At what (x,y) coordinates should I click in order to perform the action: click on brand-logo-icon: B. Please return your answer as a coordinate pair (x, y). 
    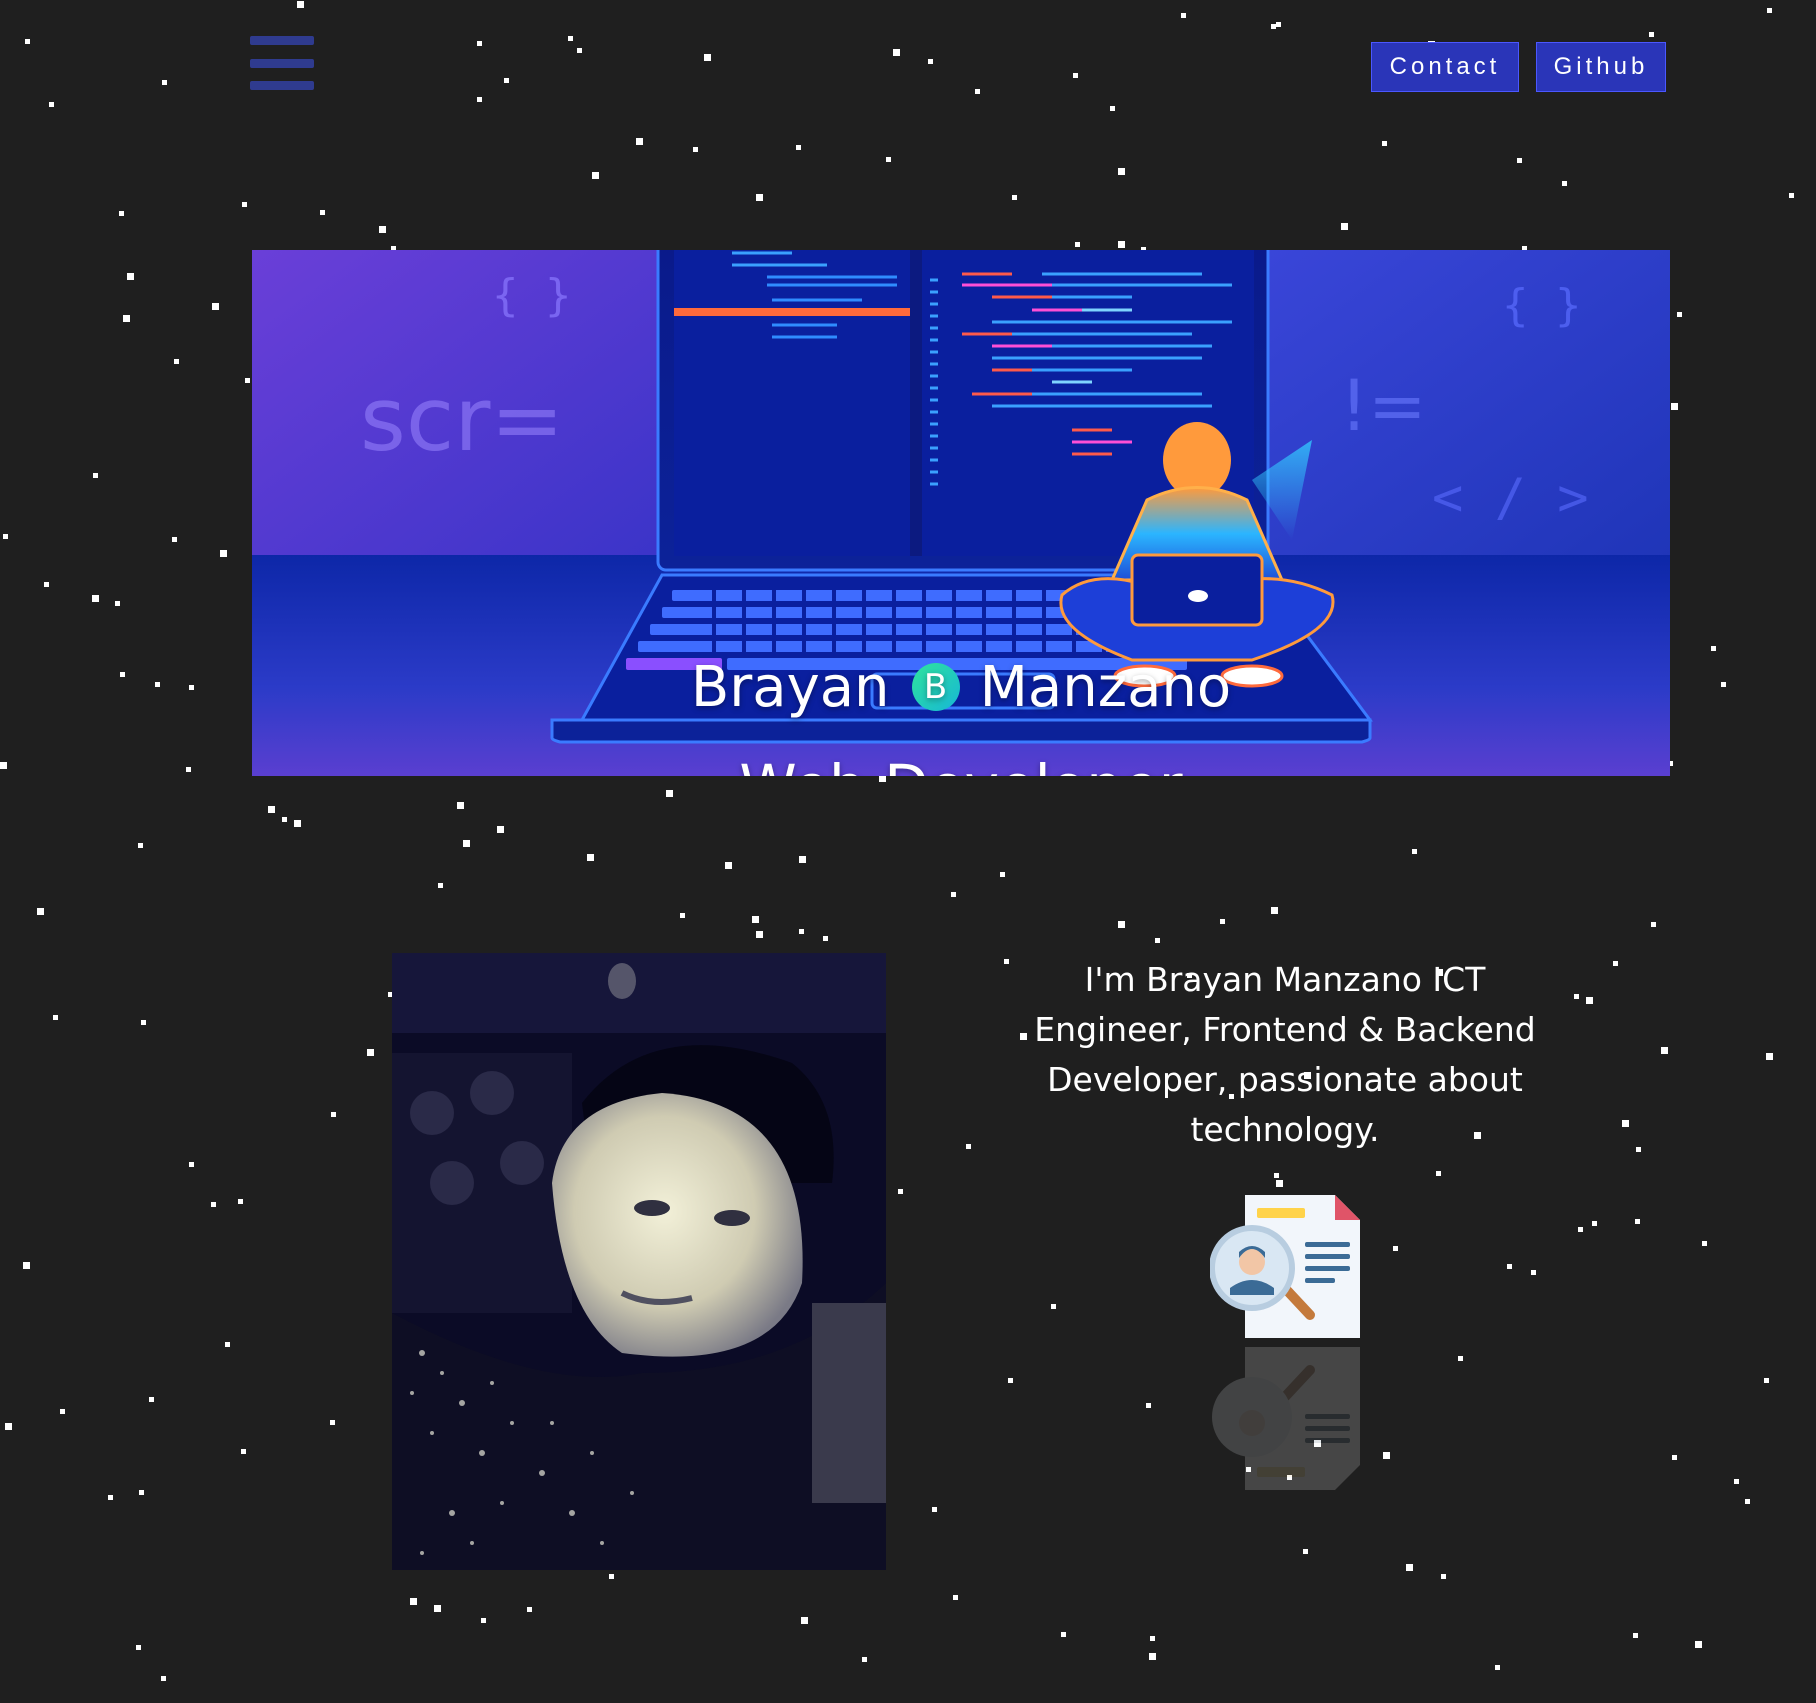
    Looking at the image, I should click on (935, 687).